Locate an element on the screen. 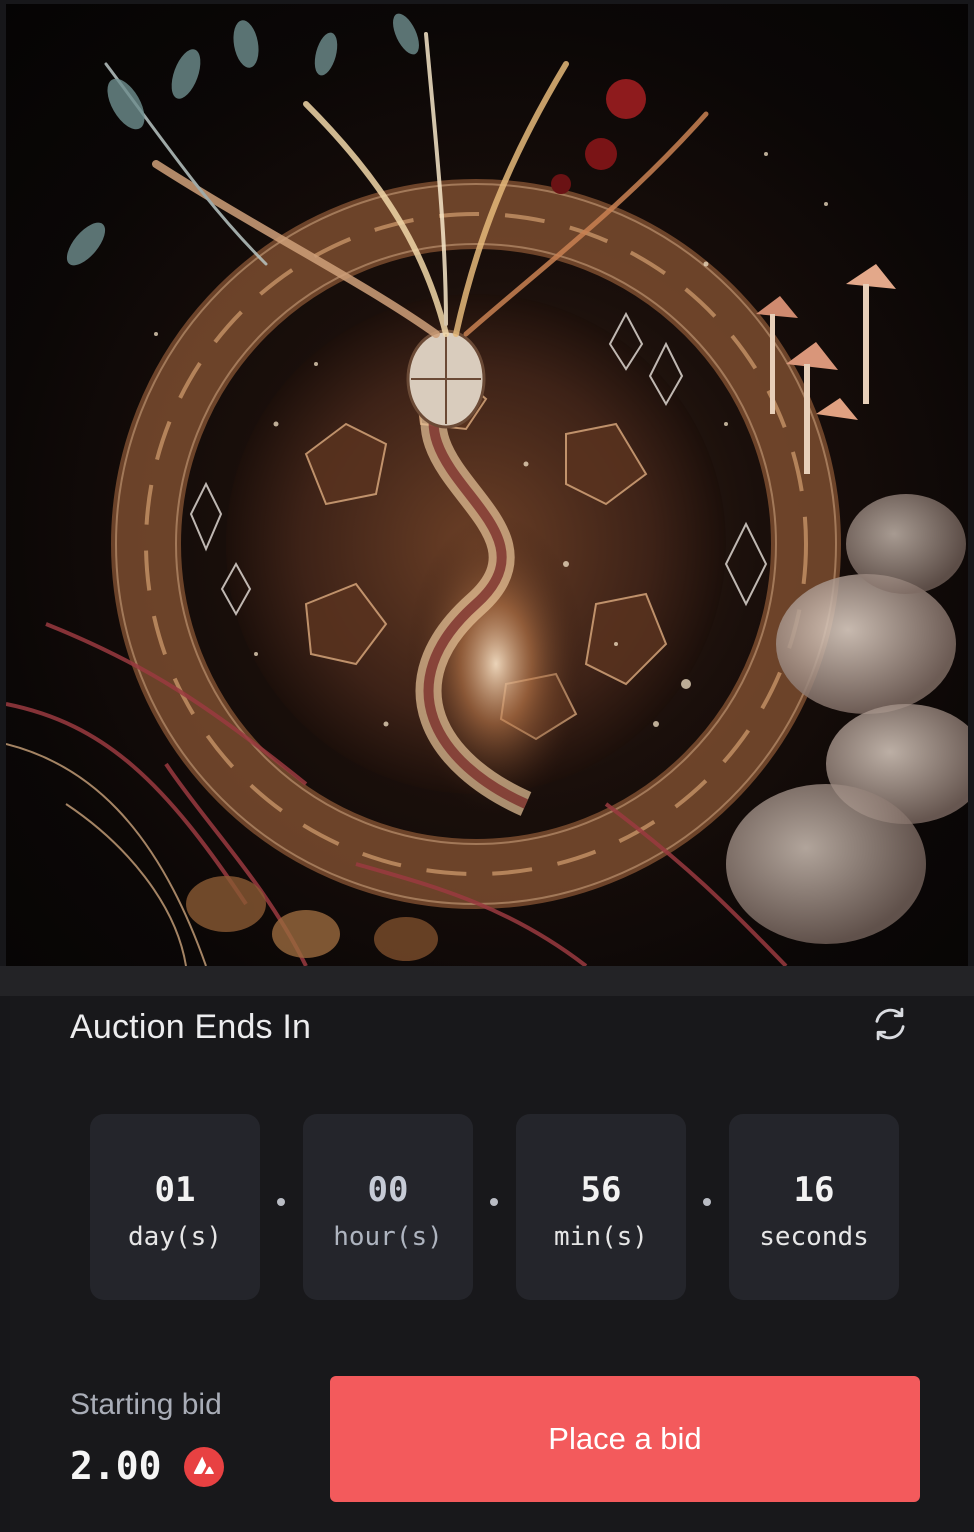 This screenshot has height=1532, width=974. refresh-button is located at coordinates (890, 1024).